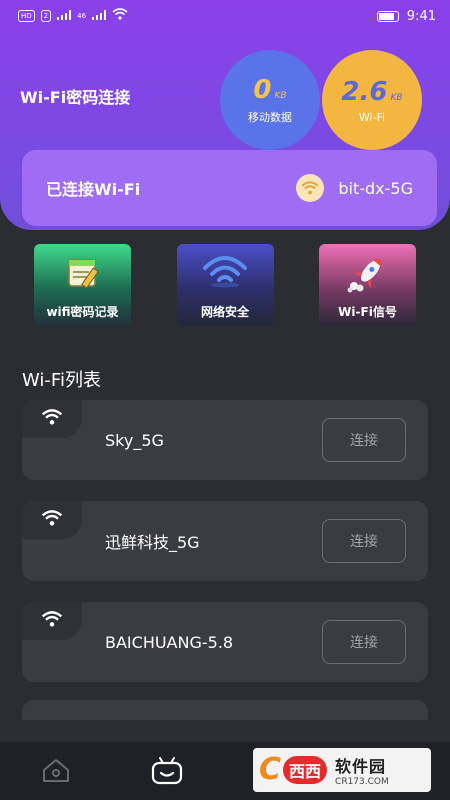 This screenshot has height=800, width=450. I want to click on watermark-url: CR173.COM, so click(362, 782).